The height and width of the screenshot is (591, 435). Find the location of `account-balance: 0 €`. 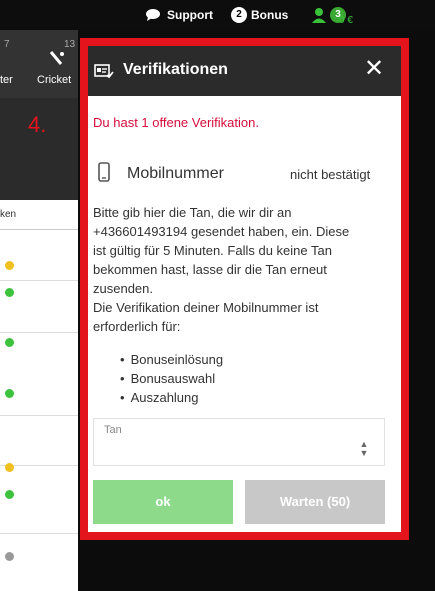

account-balance: 0 € is located at coordinates (346, 20).